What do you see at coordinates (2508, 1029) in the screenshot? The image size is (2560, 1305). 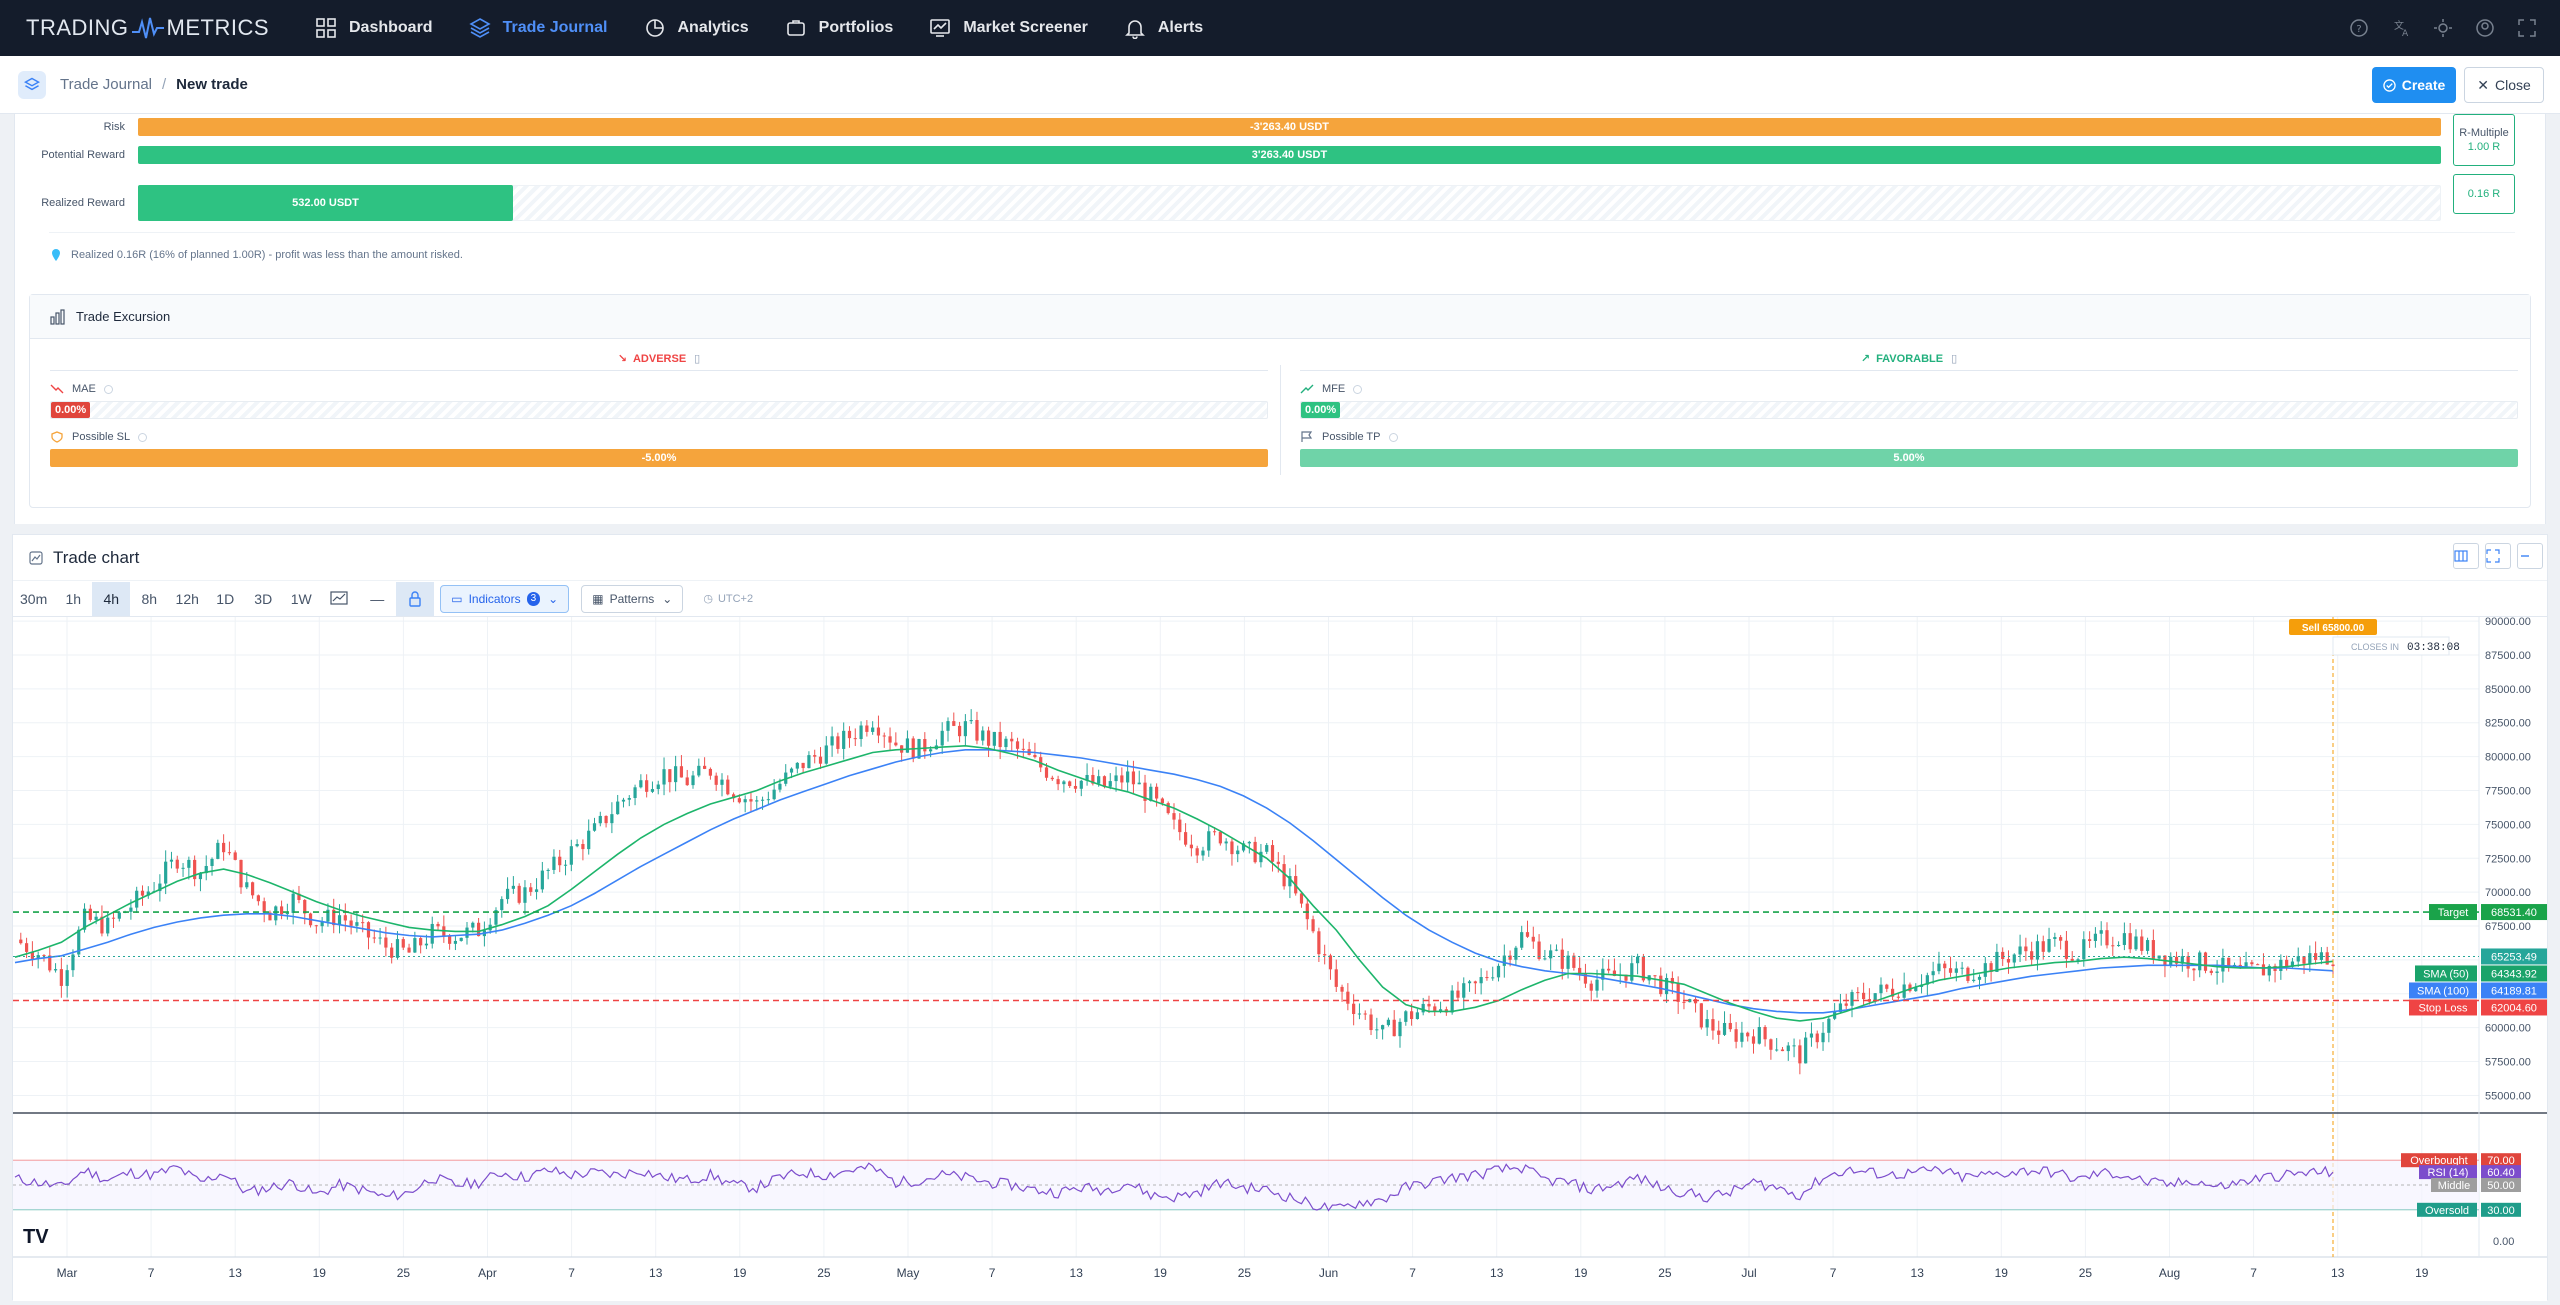 I see `price-axis-tick-label: 60000.00` at bounding box center [2508, 1029].